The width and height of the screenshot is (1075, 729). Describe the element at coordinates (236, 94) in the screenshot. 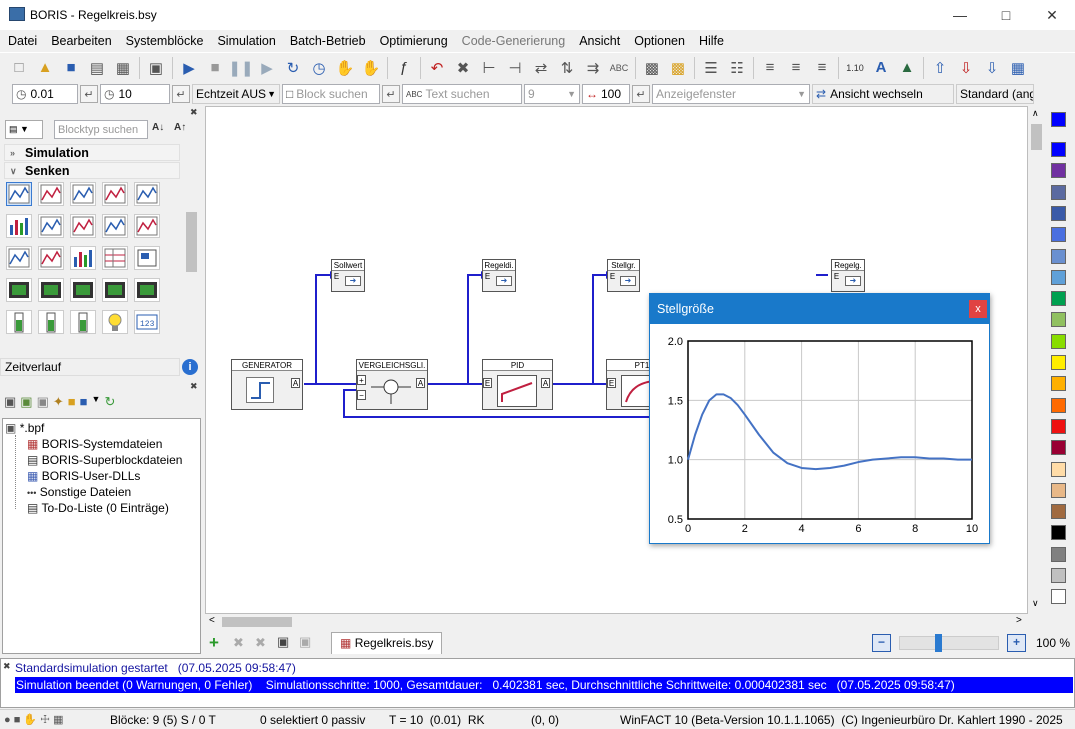

I see `realtime-select: Echtzeit AUS ▼` at that location.